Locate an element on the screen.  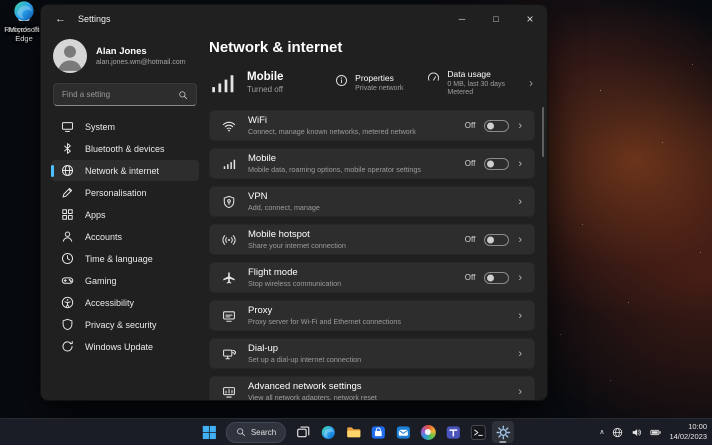
sidebar-nav-item: Privacy & security is located at coordinates (125, 324).